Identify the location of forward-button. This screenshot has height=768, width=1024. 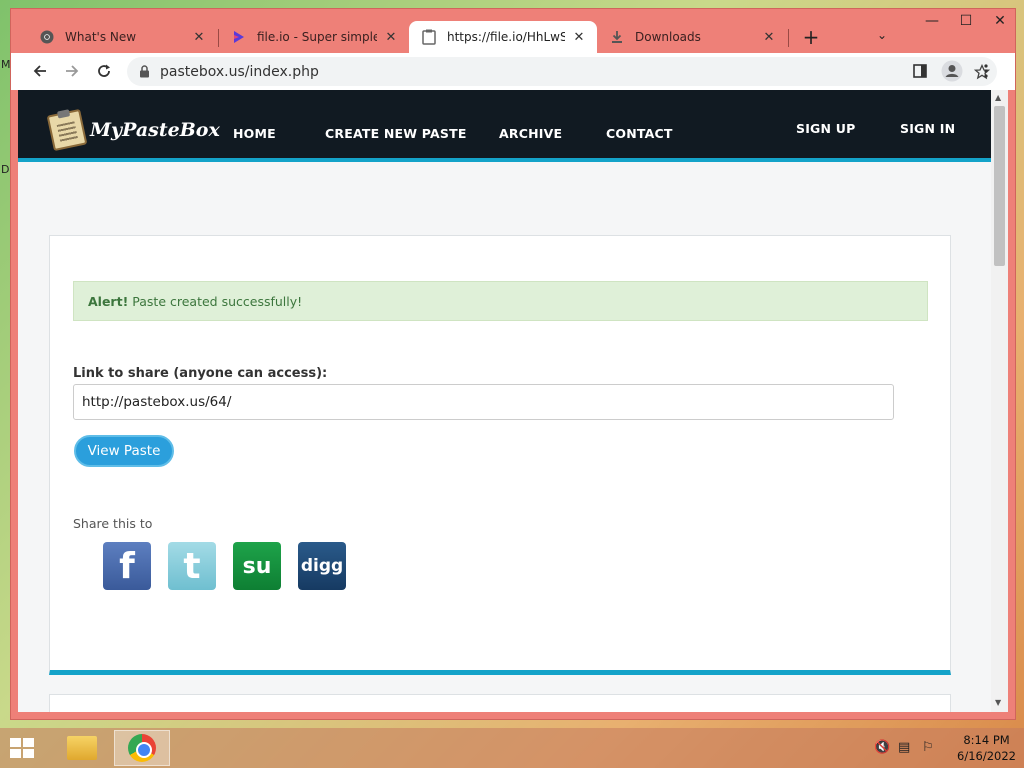
(72, 71).